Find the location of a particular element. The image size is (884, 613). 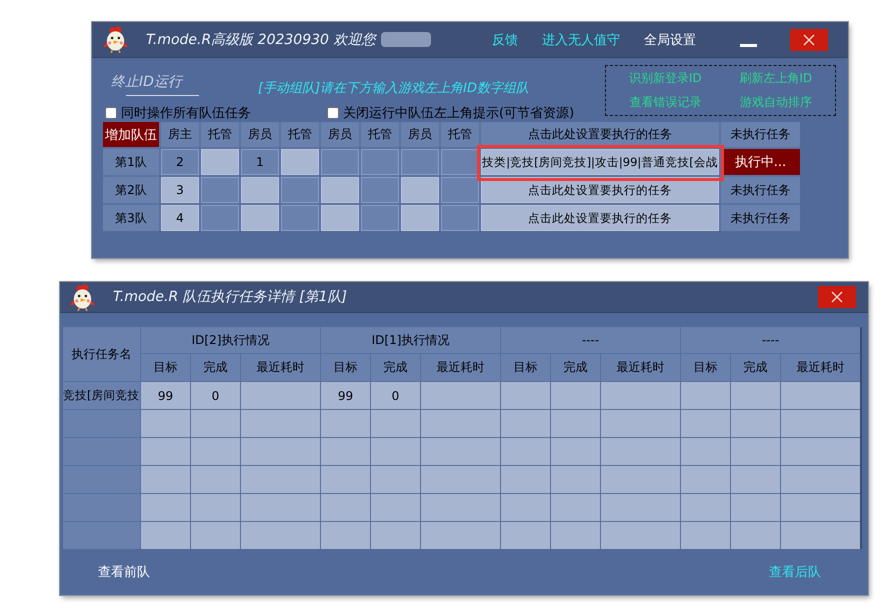

nav-link: 查看后队 is located at coordinates (795, 572).